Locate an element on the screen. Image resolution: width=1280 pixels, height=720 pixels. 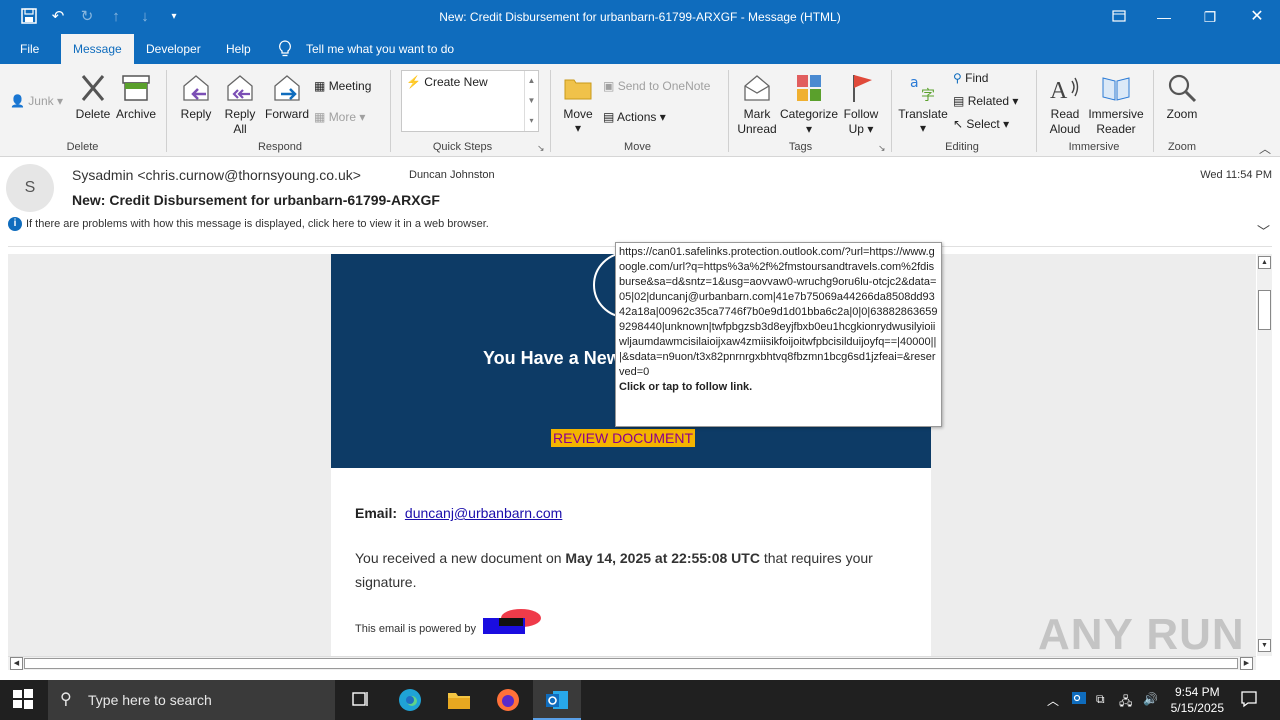
minimize-button: — is located at coordinates (1164, 17).